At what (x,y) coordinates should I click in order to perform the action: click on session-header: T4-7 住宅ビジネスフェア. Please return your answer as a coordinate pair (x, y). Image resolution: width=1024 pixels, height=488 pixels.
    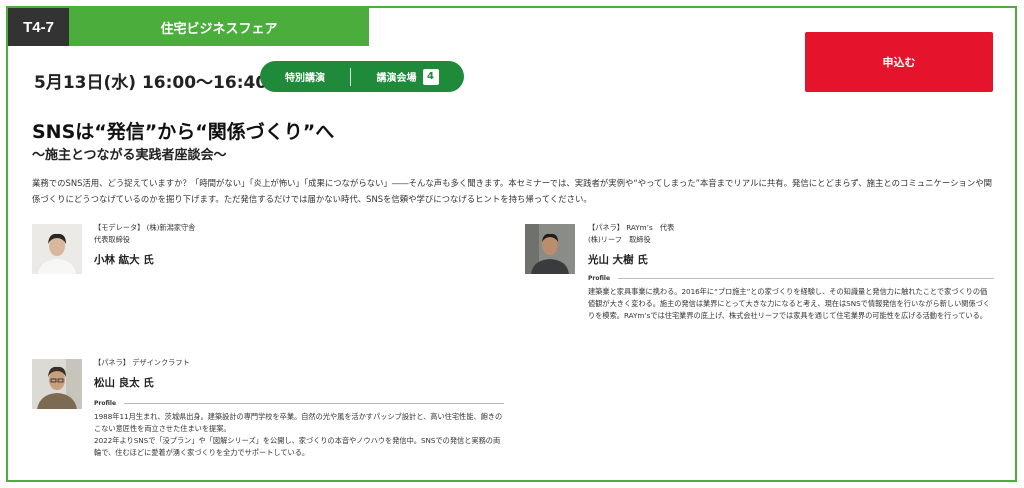
    Looking at the image, I should click on (188, 27).